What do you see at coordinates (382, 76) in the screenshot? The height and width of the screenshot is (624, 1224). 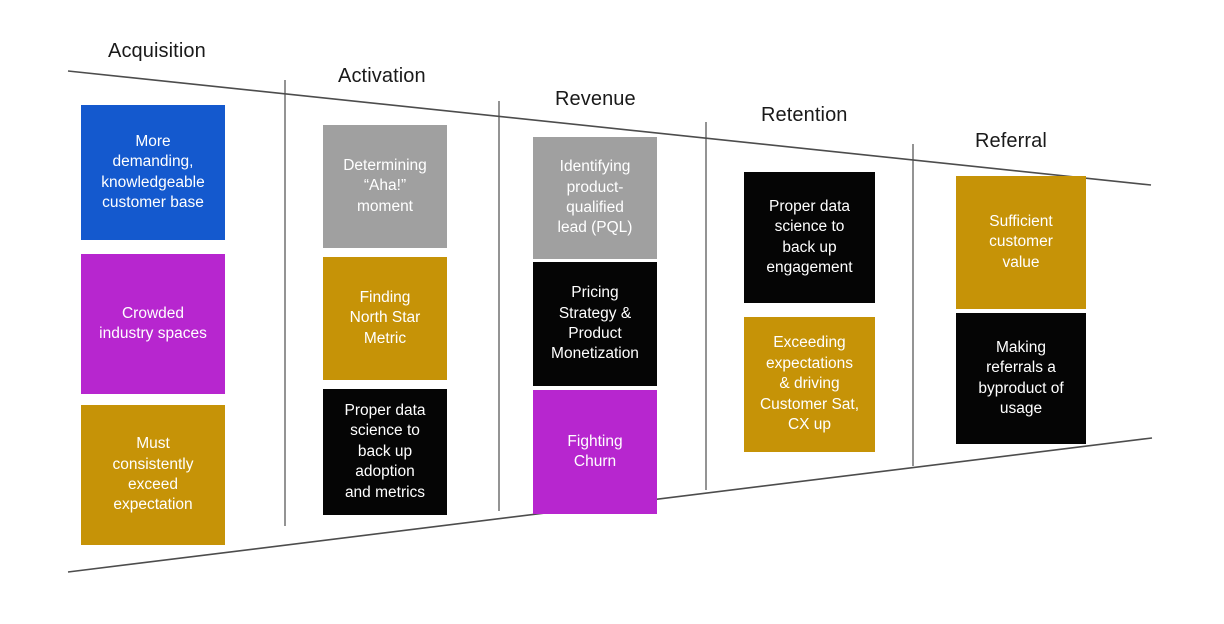 I see `stage-label-activation: Activation` at bounding box center [382, 76].